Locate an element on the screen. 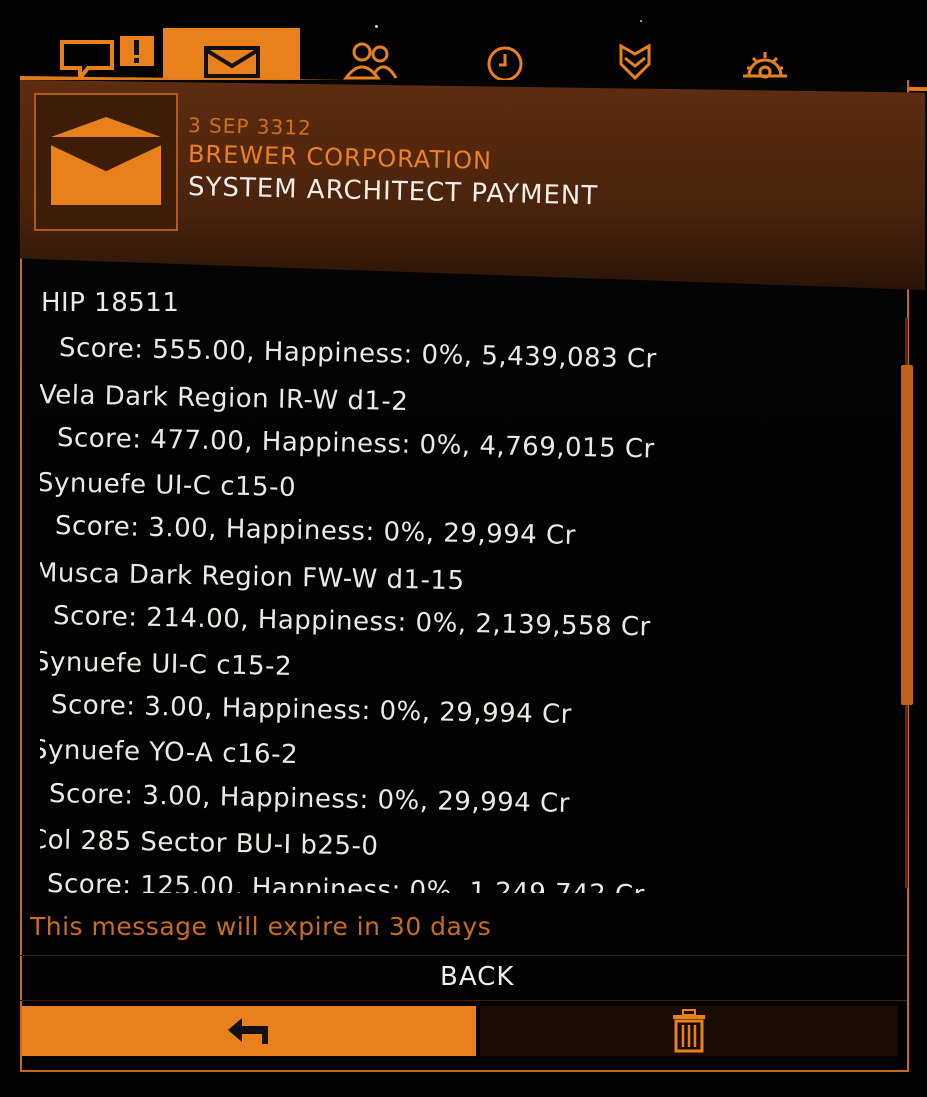 The image size is (927, 1097). back-button is located at coordinates (249, 1031).